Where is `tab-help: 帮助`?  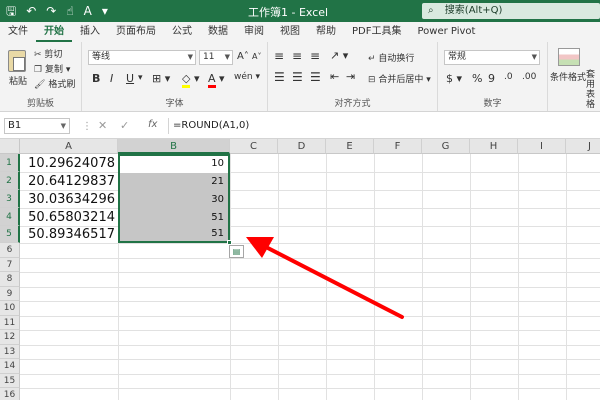
tab-help: 帮助 is located at coordinates (326, 32).